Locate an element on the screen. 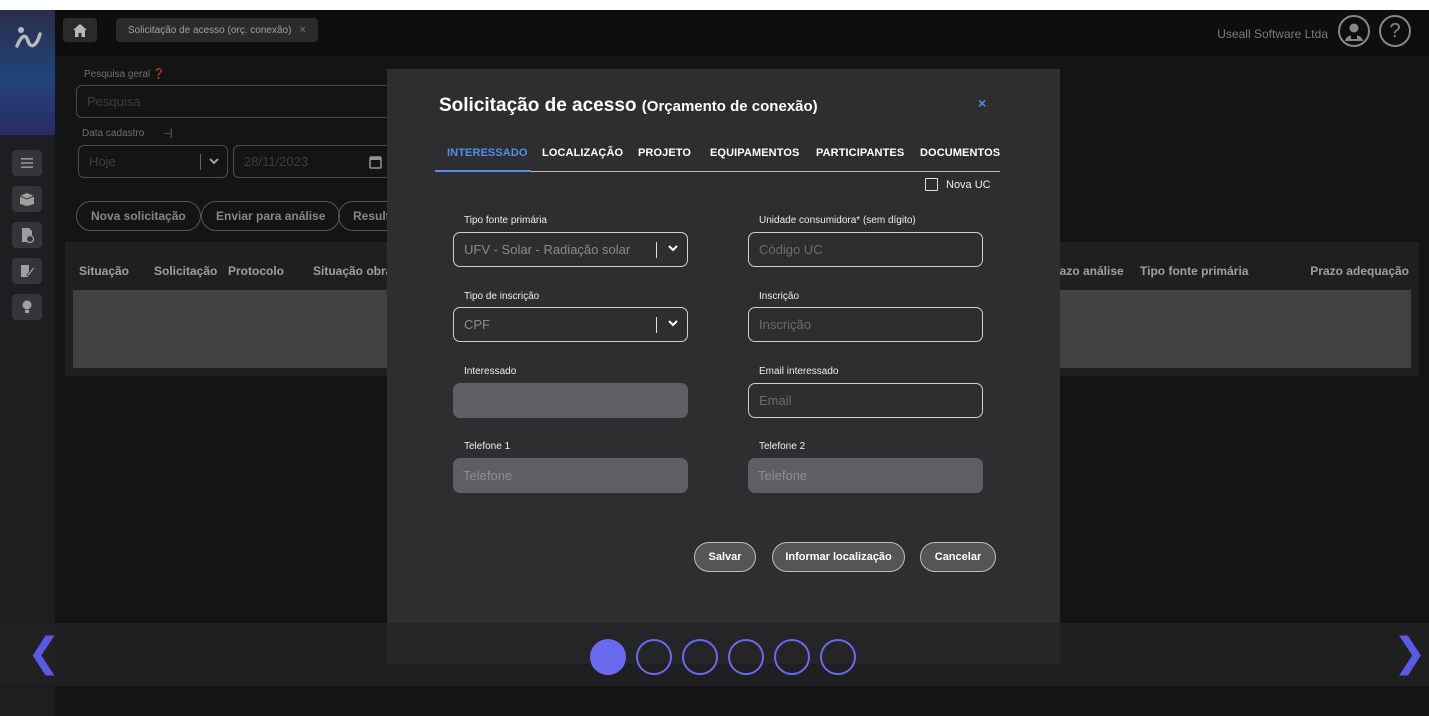 This screenshot has width=1429, height=716. interessado-input is located at coordinates (570, 400).